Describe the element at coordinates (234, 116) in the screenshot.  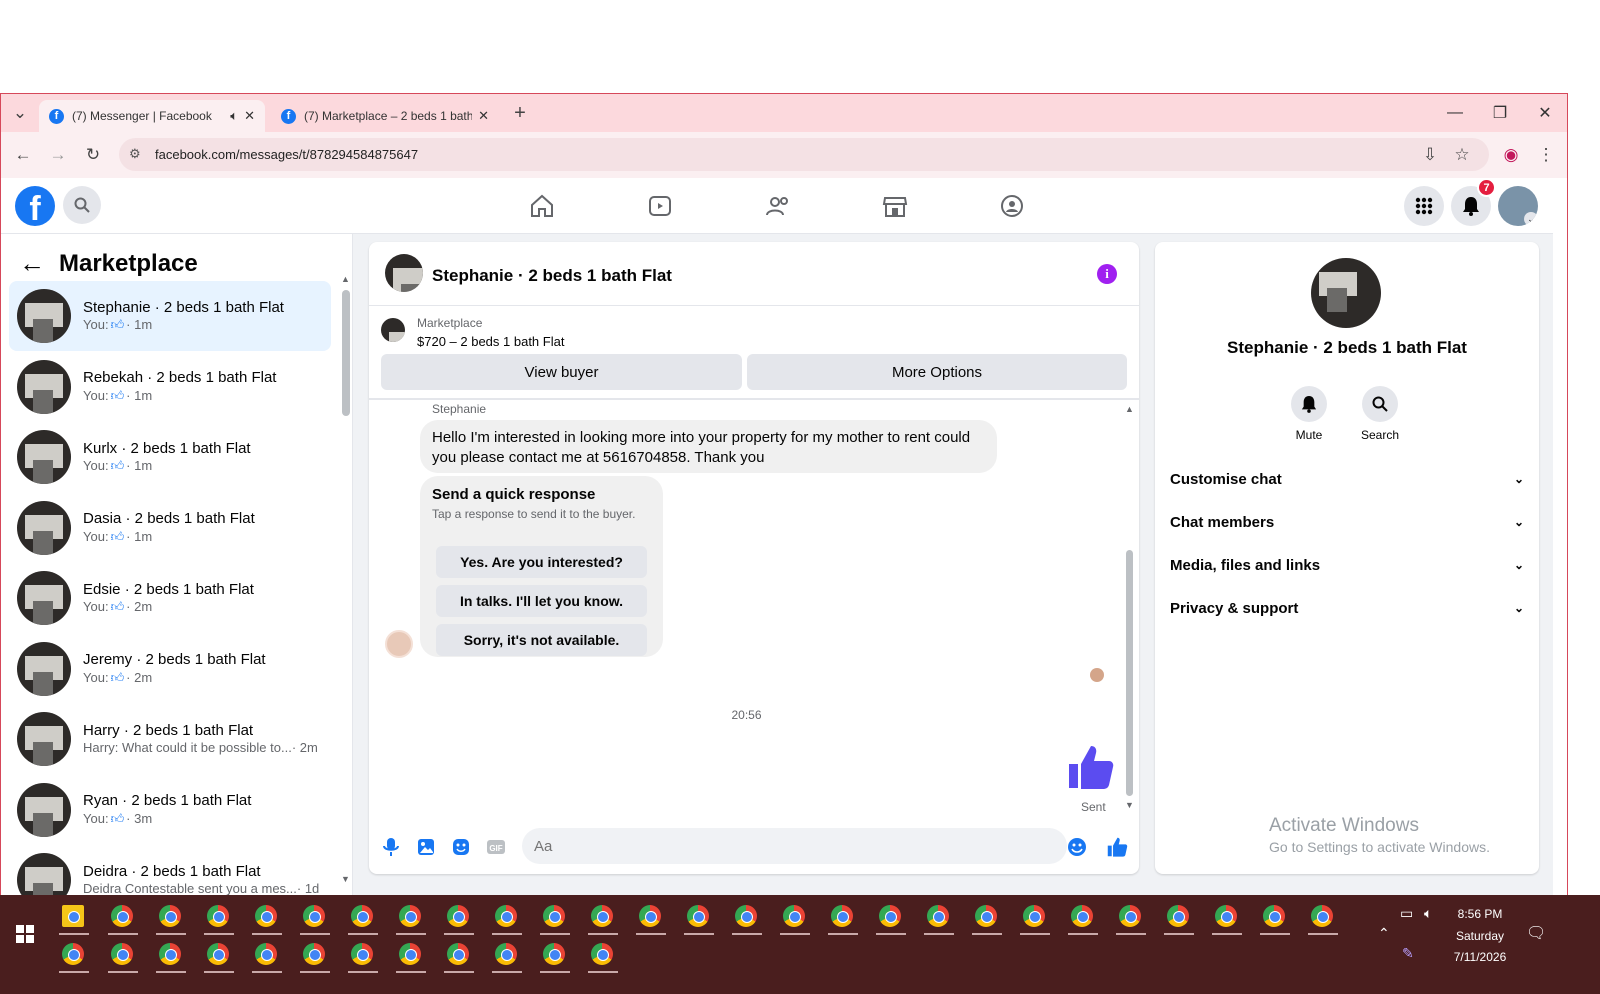
I see `speaker-icon: 🔈︎` at that location.